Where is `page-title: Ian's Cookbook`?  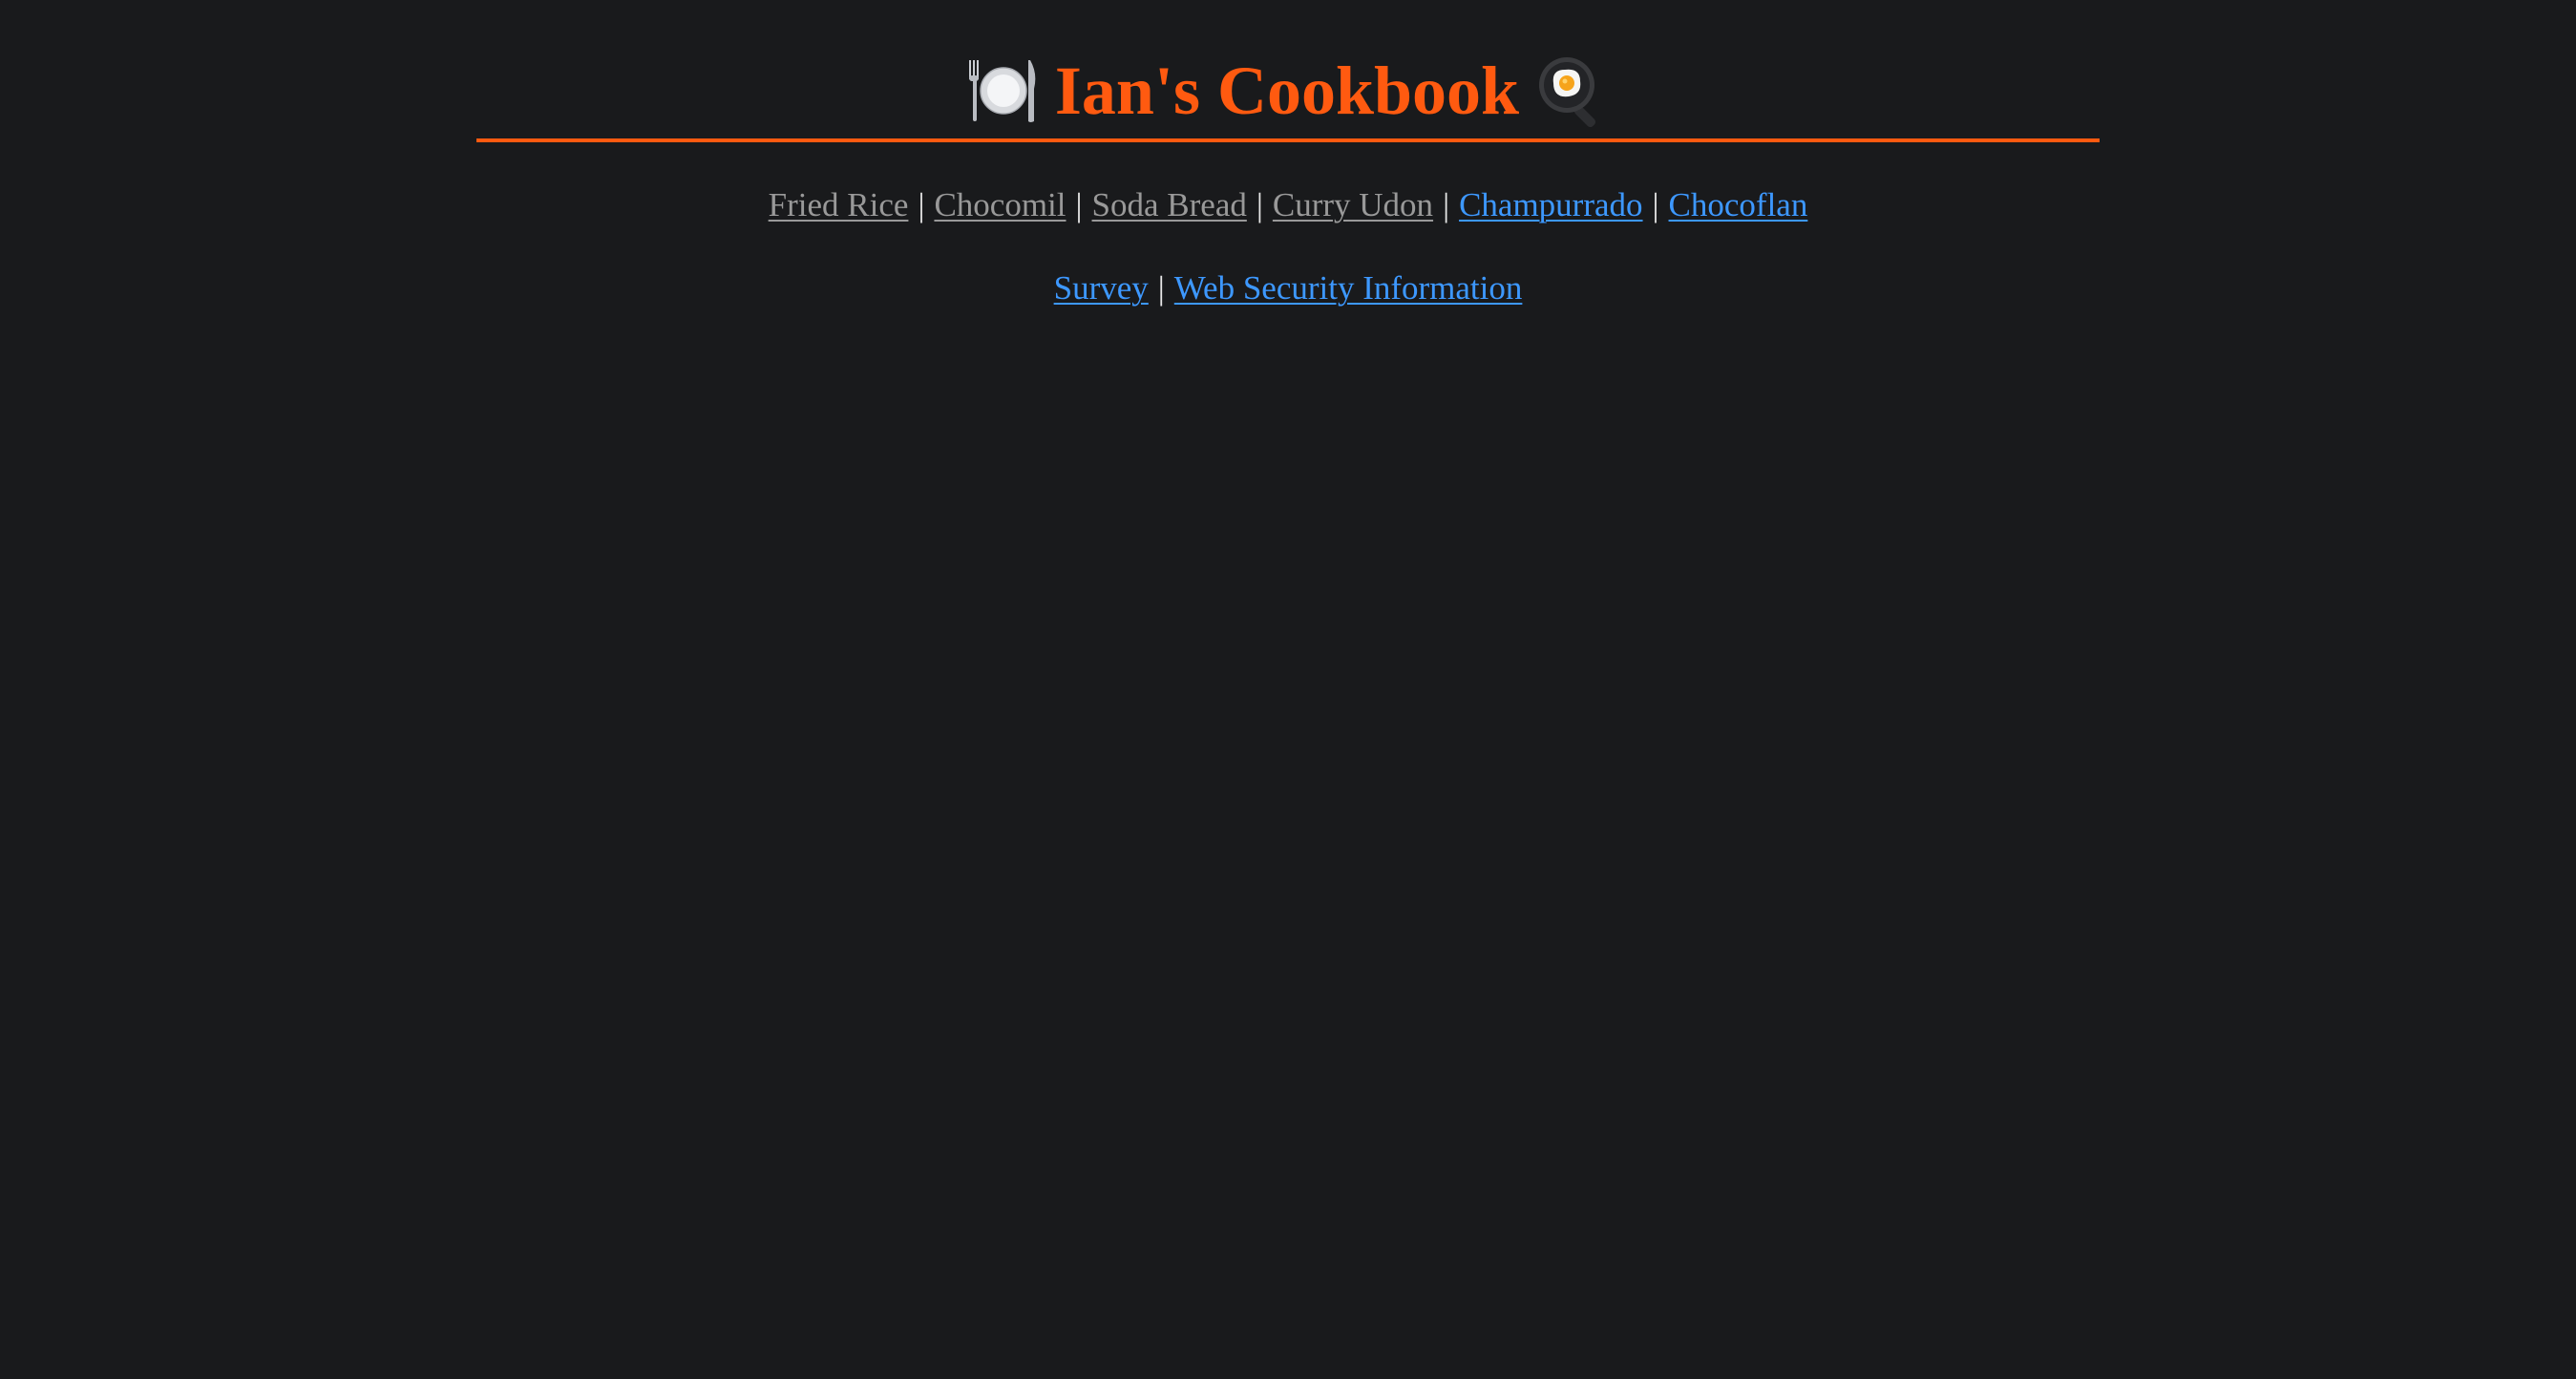 page-title: Ian's Cookbook is located at coordinates (1287, 91).